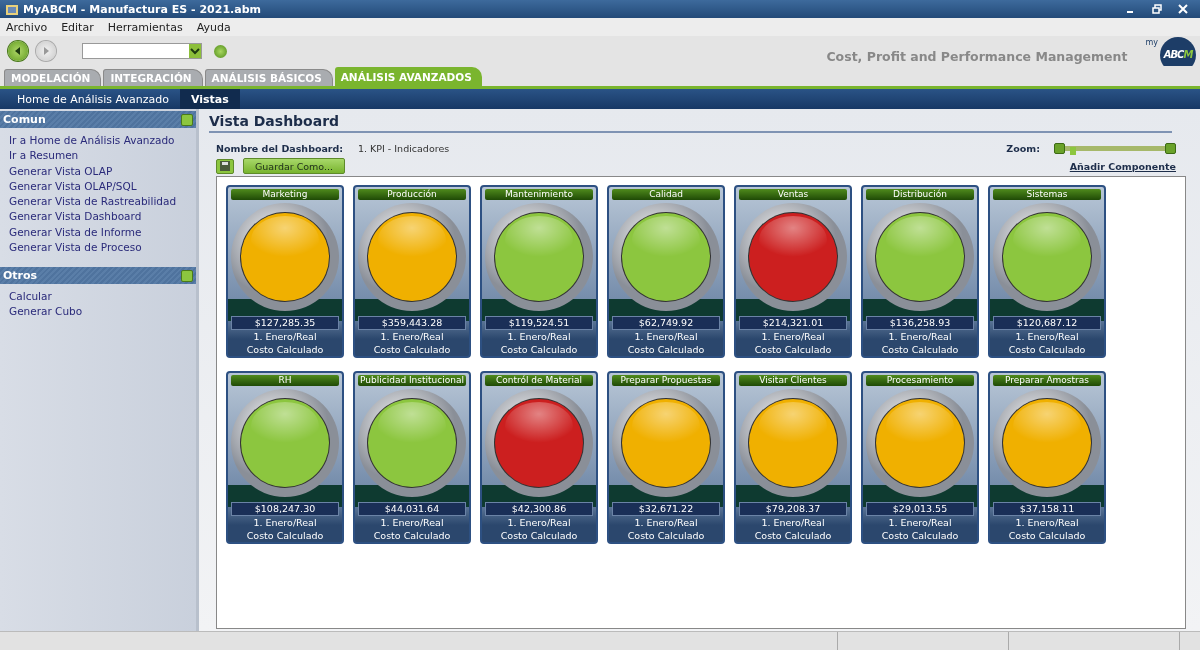  I want to click on nav-tab: Home de Análisis Avanzado, so click(93, 99).